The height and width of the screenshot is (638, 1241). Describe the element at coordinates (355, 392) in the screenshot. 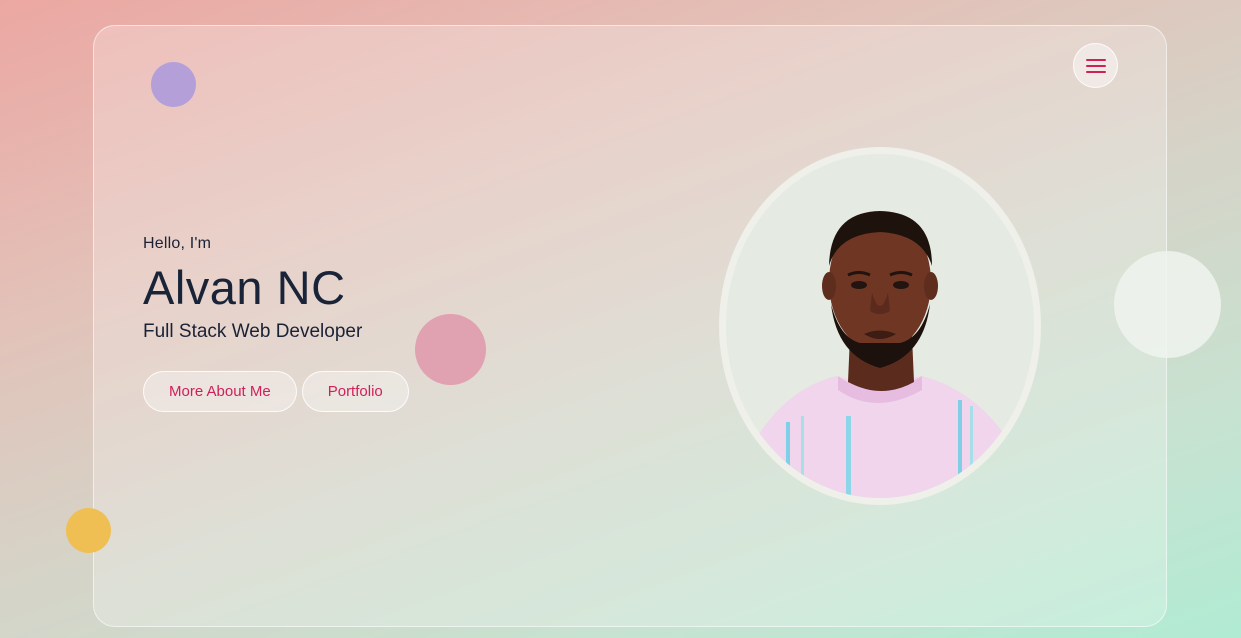

I see `portfolio-button: Portfolio` at that location.